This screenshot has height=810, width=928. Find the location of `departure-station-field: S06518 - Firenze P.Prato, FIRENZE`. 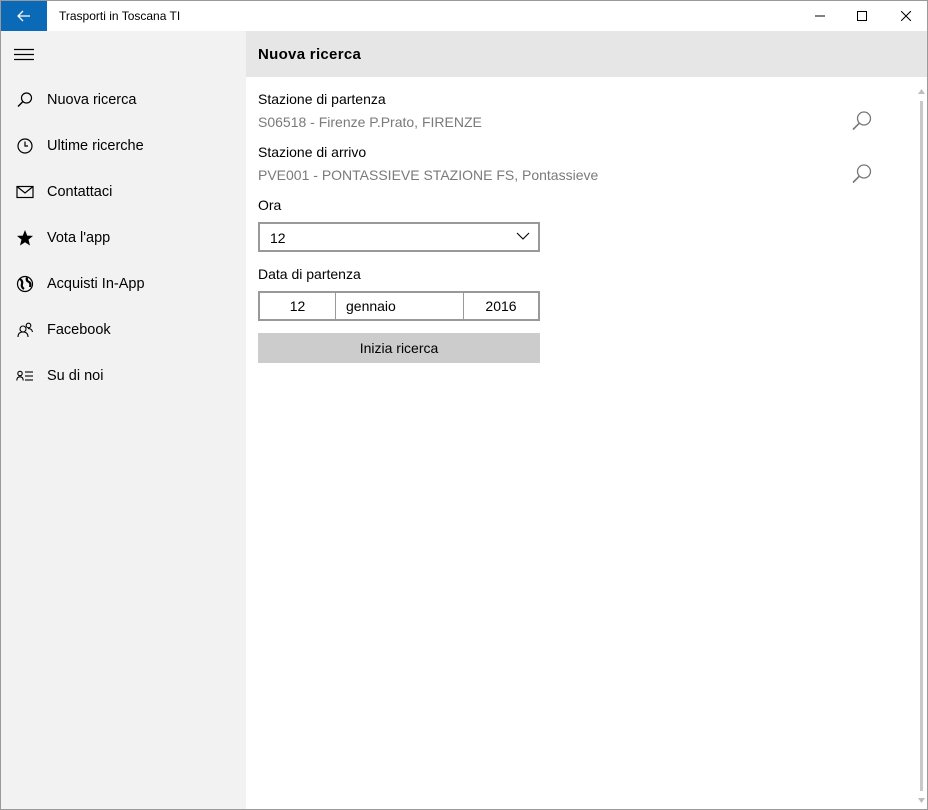

departure-station-field: S06518 - Firenze P.Prato, FIRENZE is located at coordinates (370, 122).